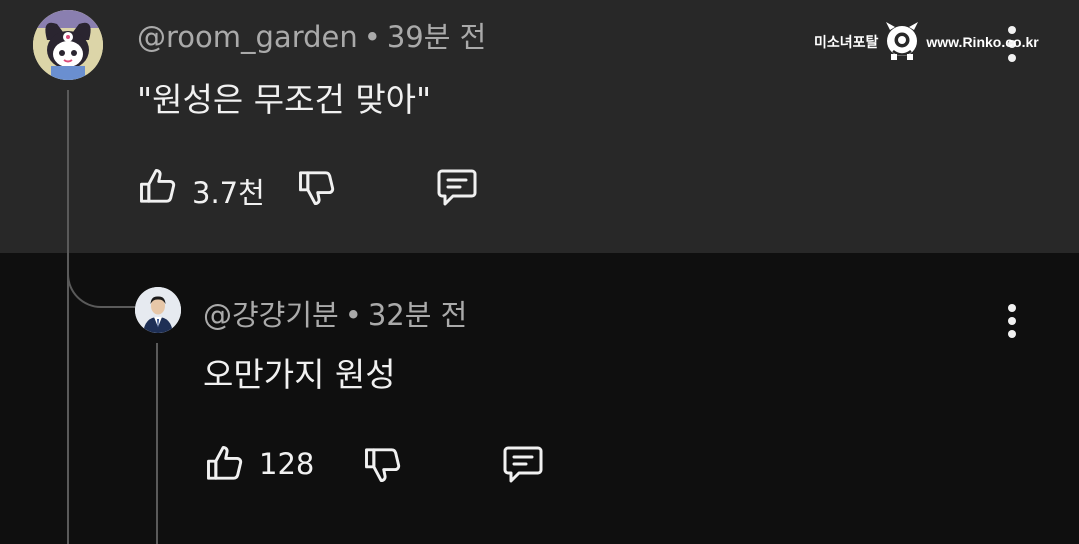  Describe the element at coordinates (158, 310) in the screenshot. I see `avatar-gyanggyang-gibun` at that location.